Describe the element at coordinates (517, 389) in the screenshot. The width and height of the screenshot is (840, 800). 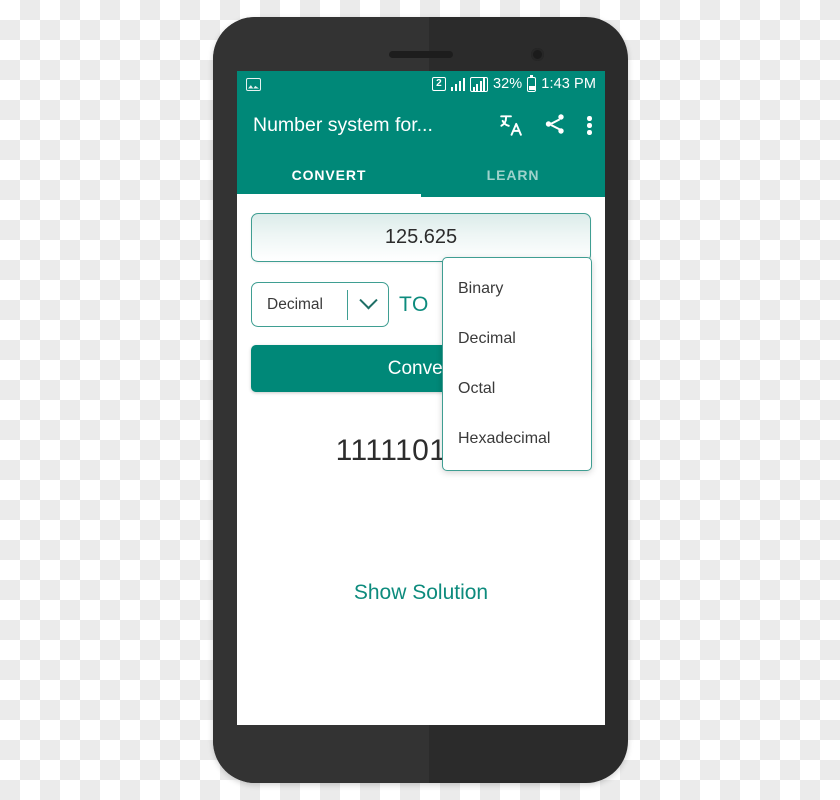
I see `dropdown-option-octal: Octal` at that location.